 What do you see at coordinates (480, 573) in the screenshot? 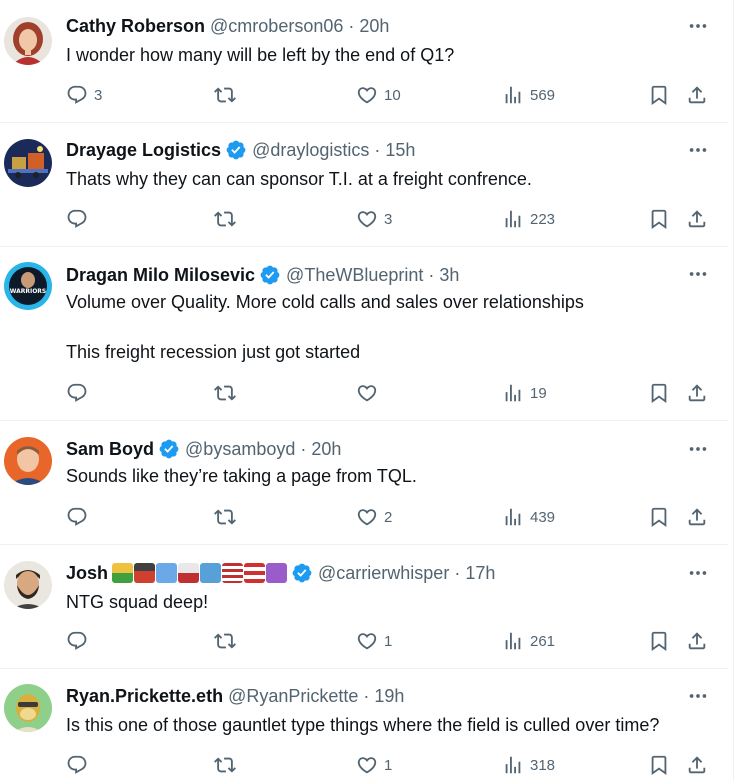
I see `timestamp: 17h` at bounding box center [480, 573].